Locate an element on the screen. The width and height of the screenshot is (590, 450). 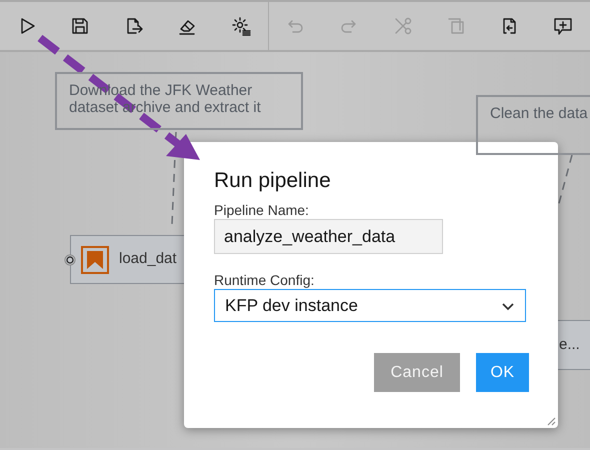
field-label: Pipeline Name: is located at coordinates (262, 210).